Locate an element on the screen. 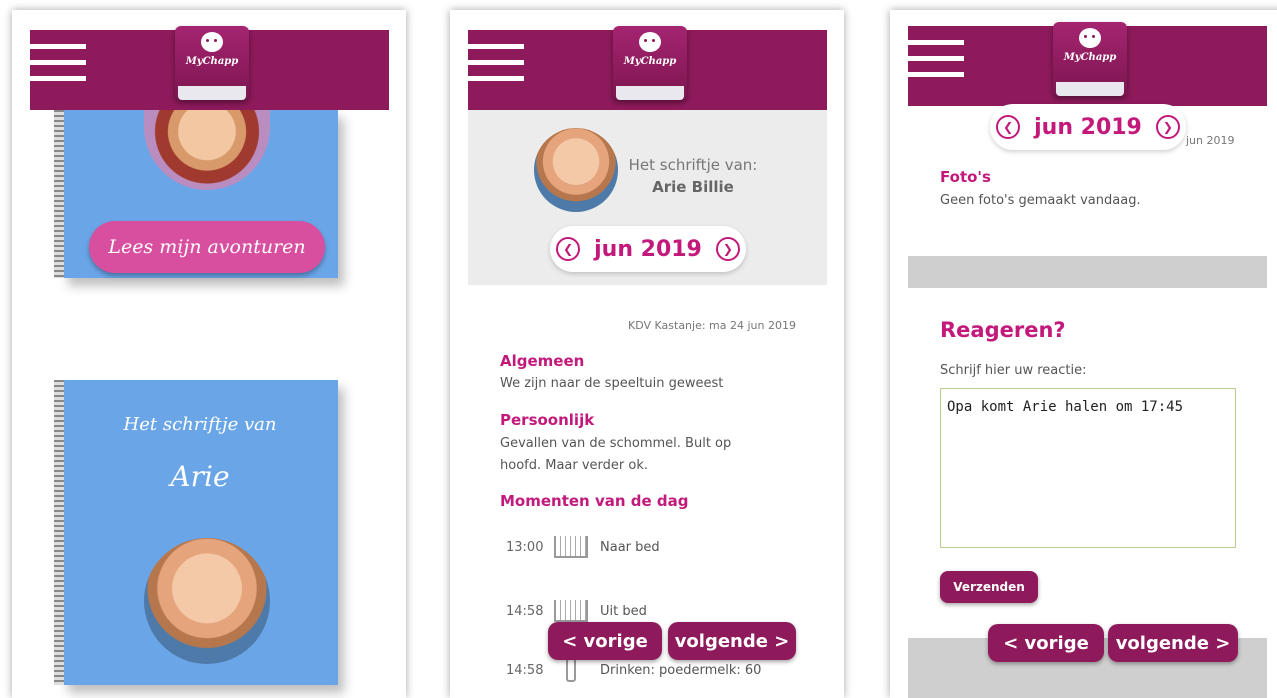 This screenshot has height=698, width=1277. moment-row: 13:00 Naar bed is located at coordinates (583, 547).